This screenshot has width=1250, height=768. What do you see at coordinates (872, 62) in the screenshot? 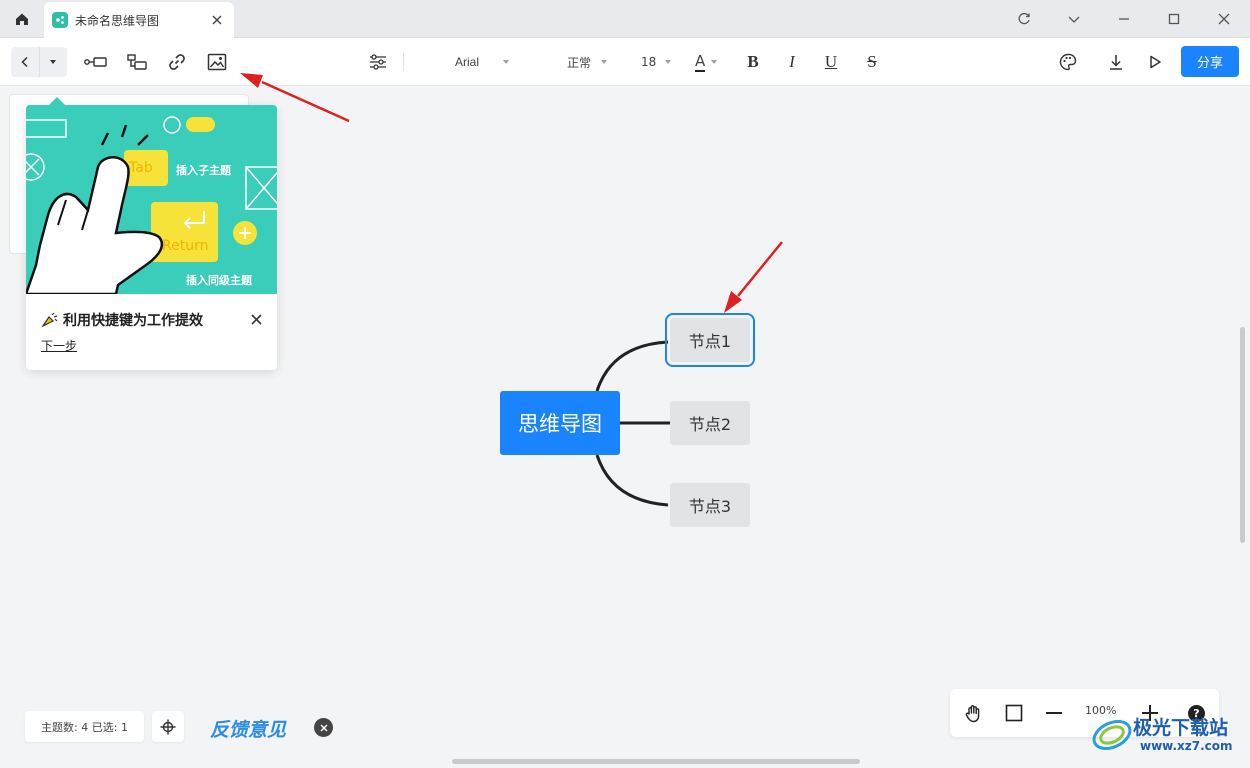
I see `strikethrough-button: S` at bounding box center [872, 62].